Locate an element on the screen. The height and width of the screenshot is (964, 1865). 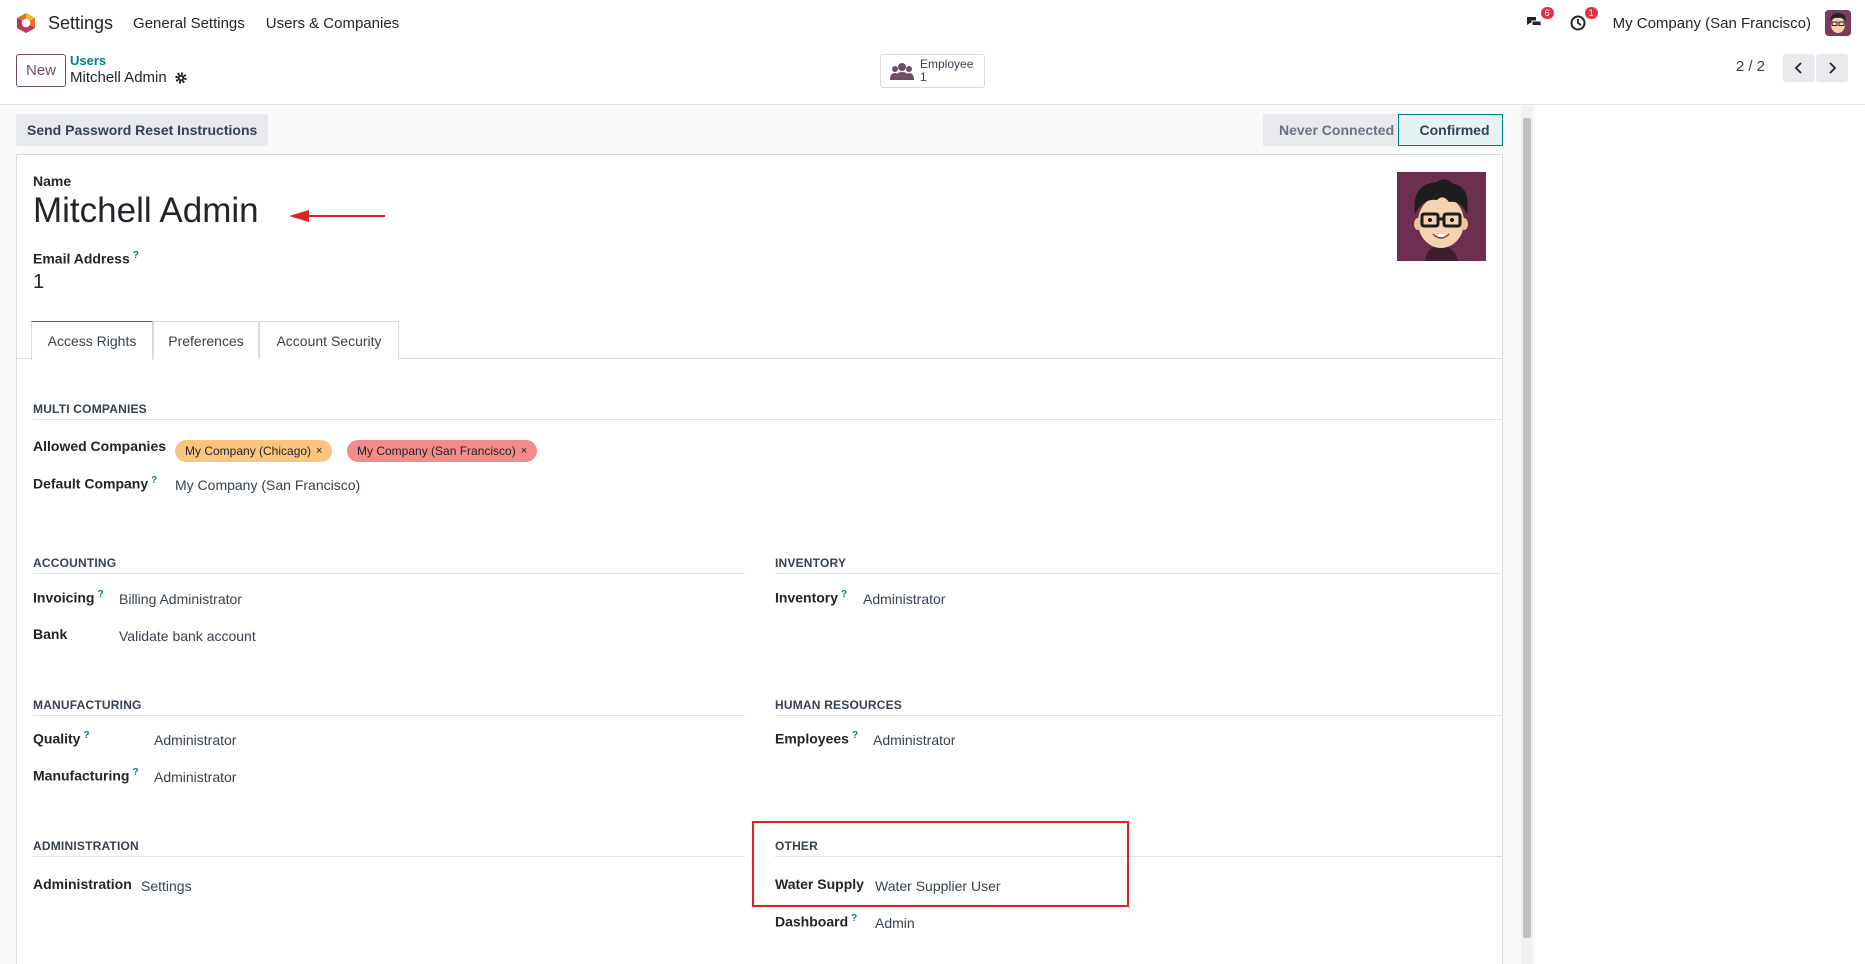
dashboard-field: Admin is located at coordinates (895, 923).